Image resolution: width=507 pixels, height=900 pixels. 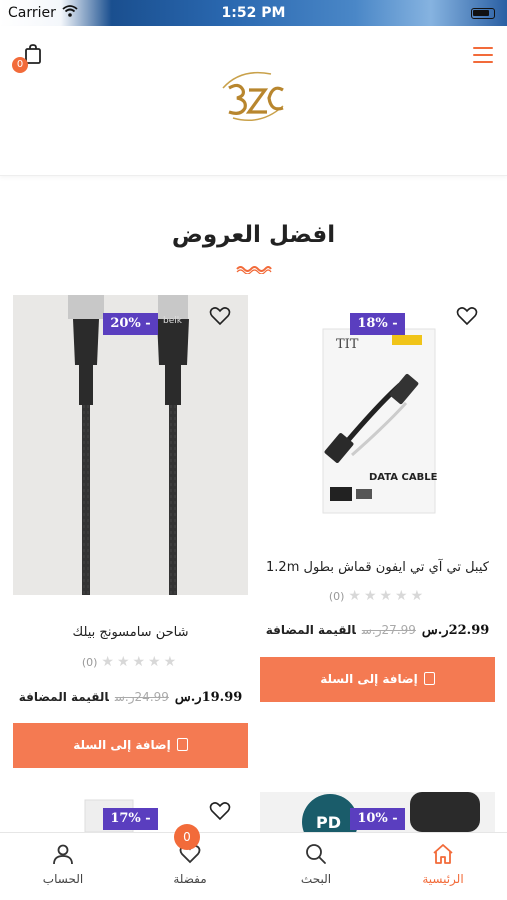 What do you see at coordinates (253, 96) in the screenshot?
I see `brand-logo` at bounding box center [253, 96].